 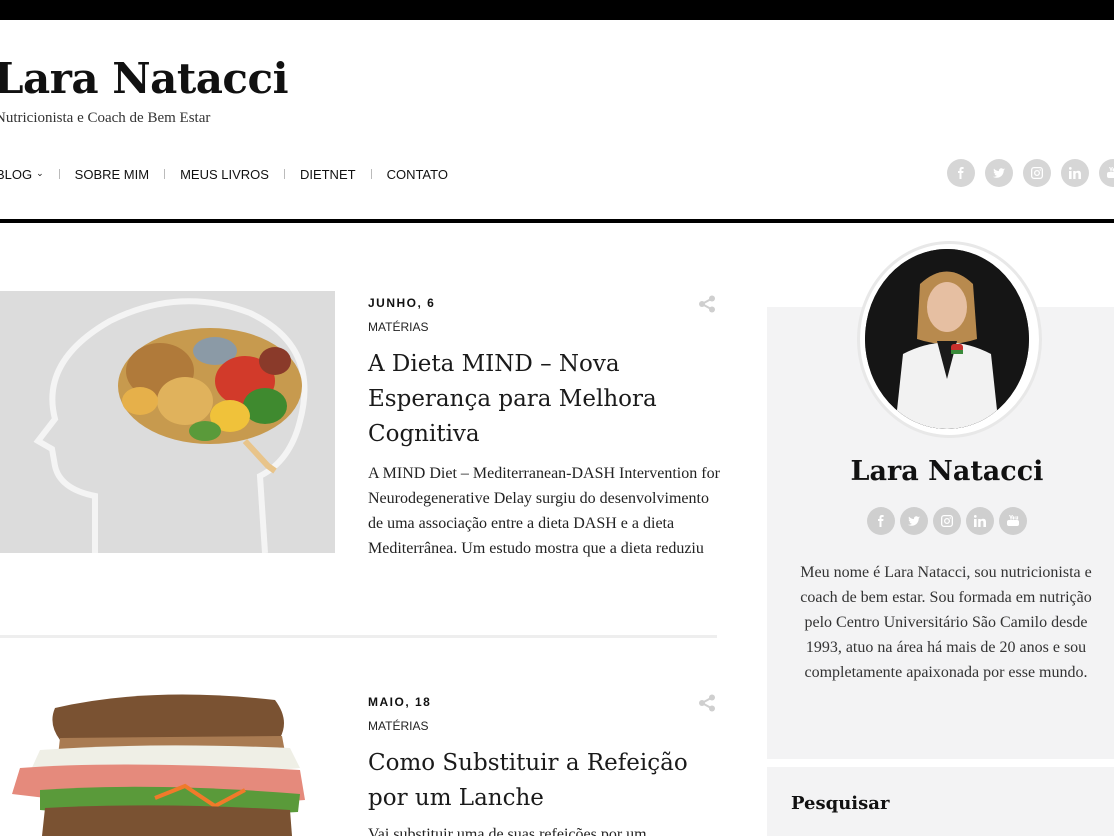 I want to click on post-thumbnail-sandwich, so click(x=167, y=763).